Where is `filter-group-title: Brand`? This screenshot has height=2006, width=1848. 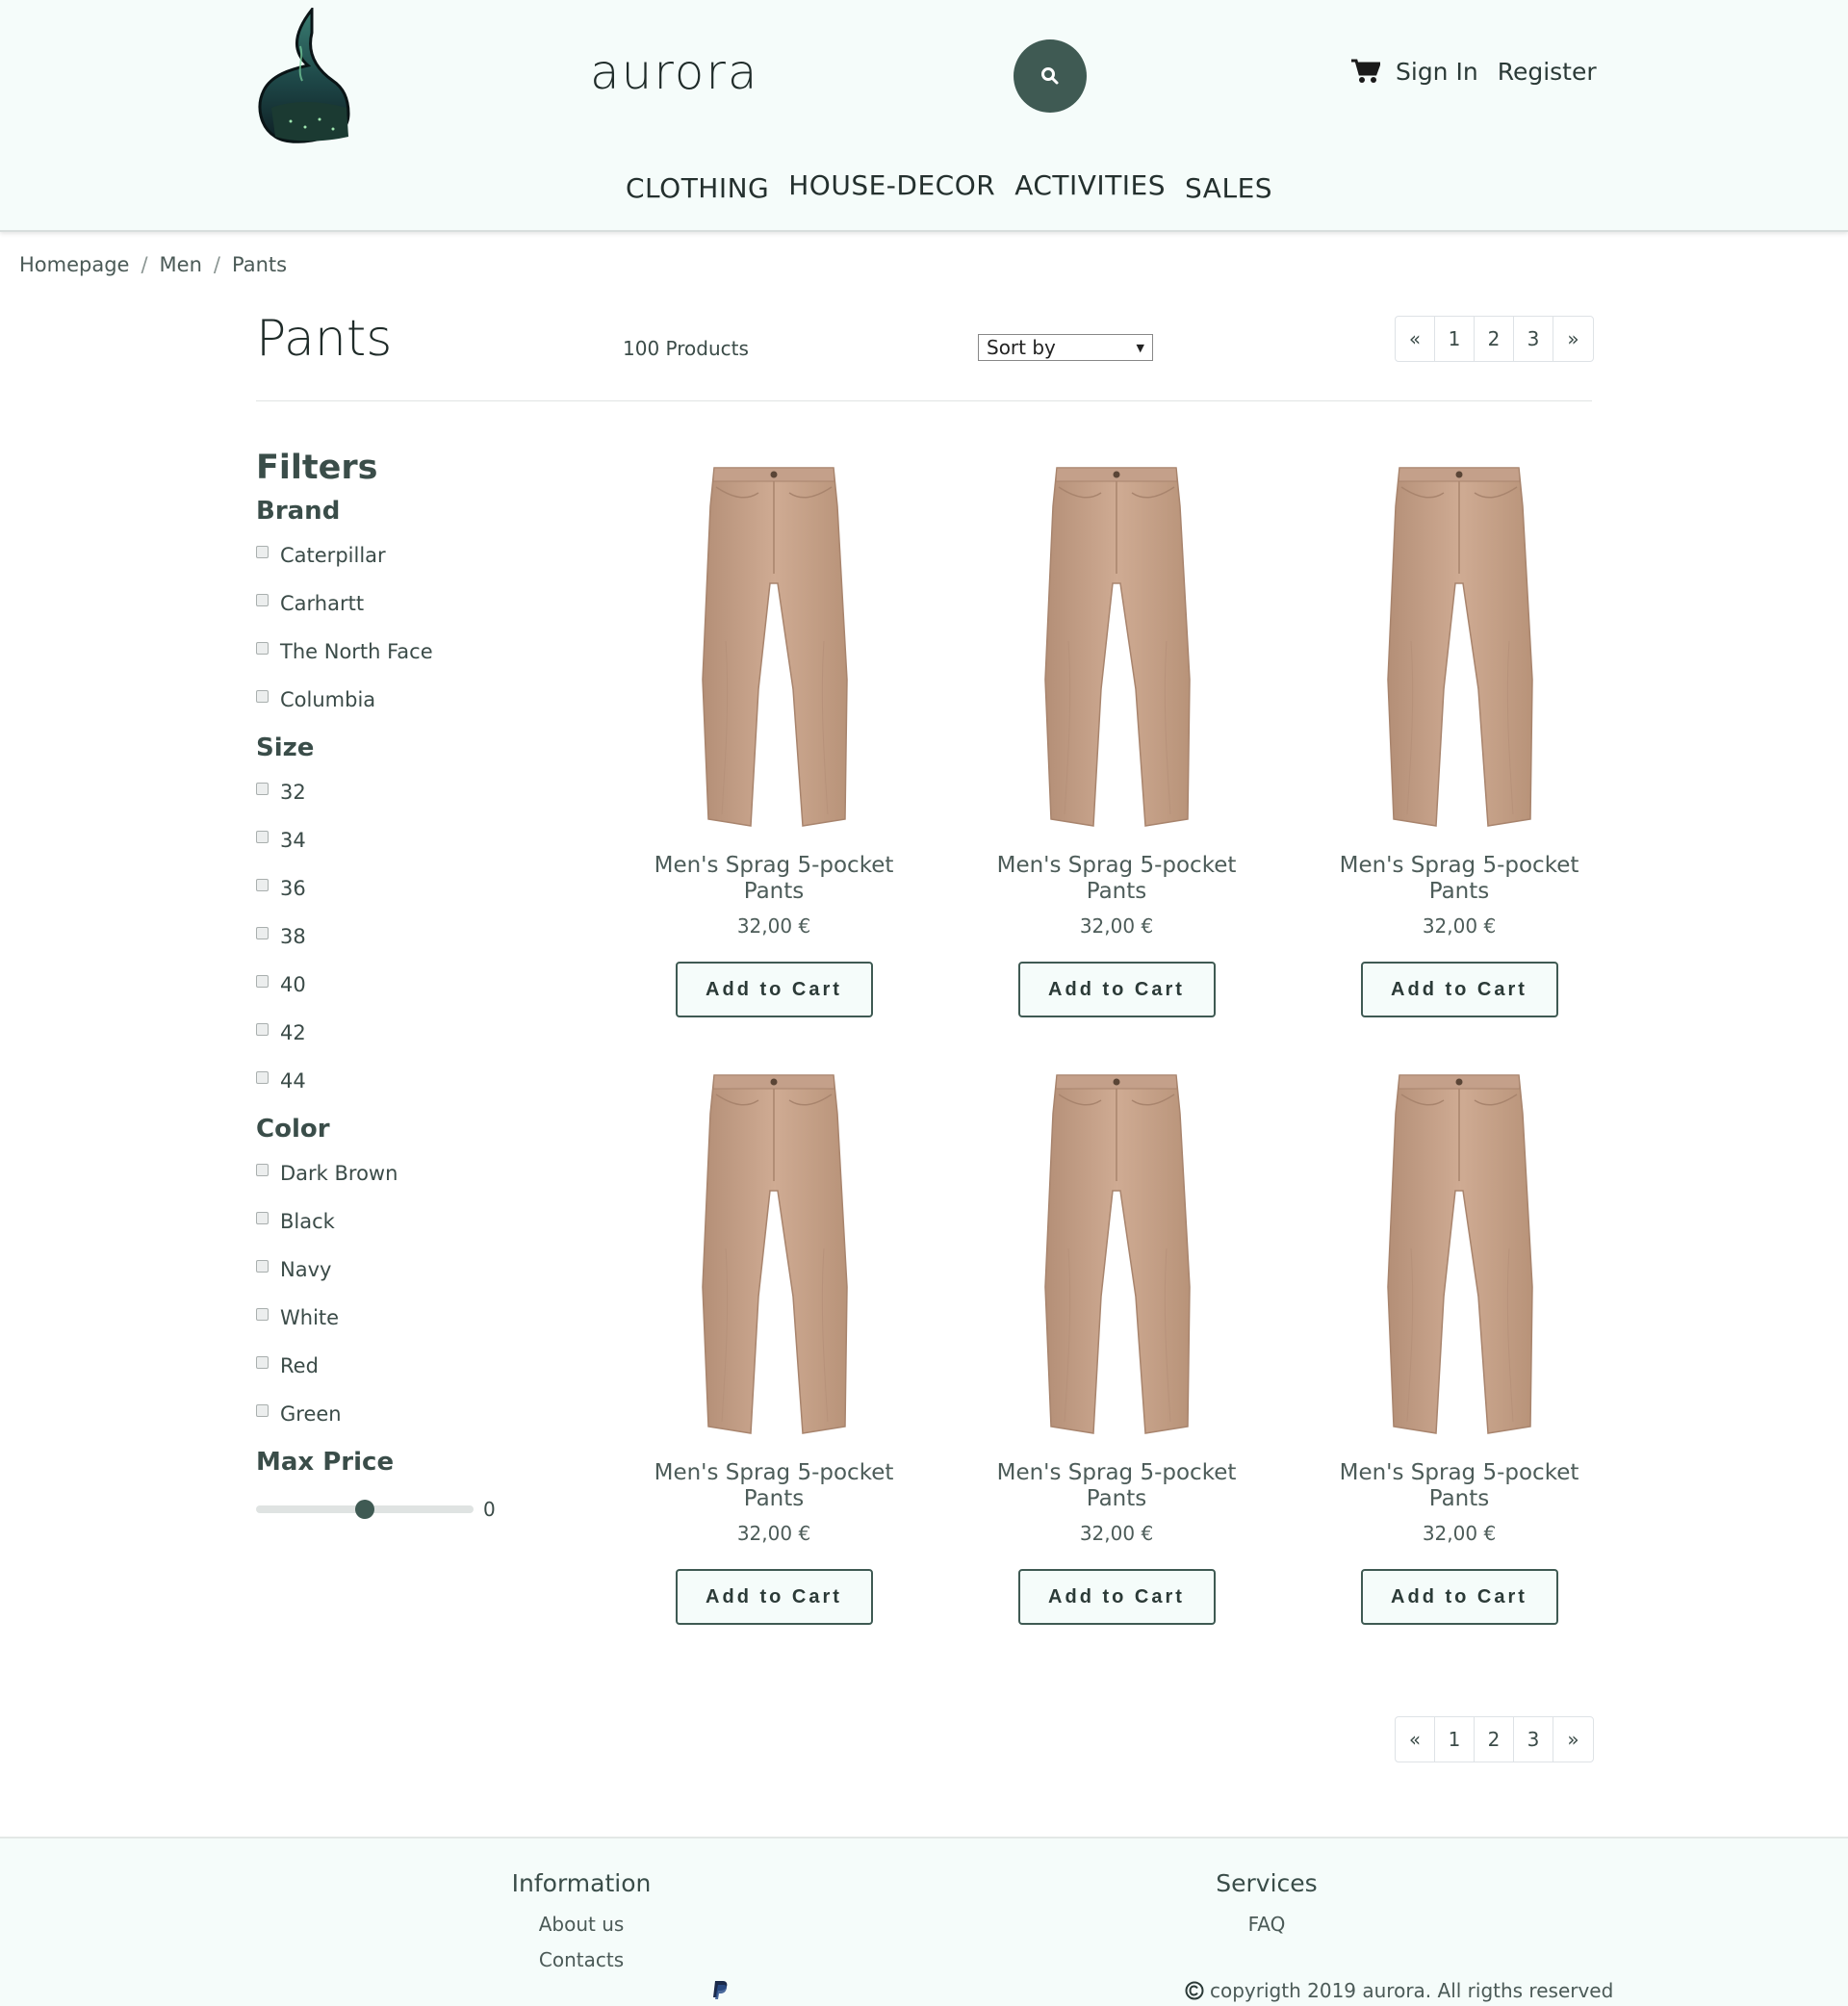
filter-group-title: Brand is located at coordinates (298, 511).